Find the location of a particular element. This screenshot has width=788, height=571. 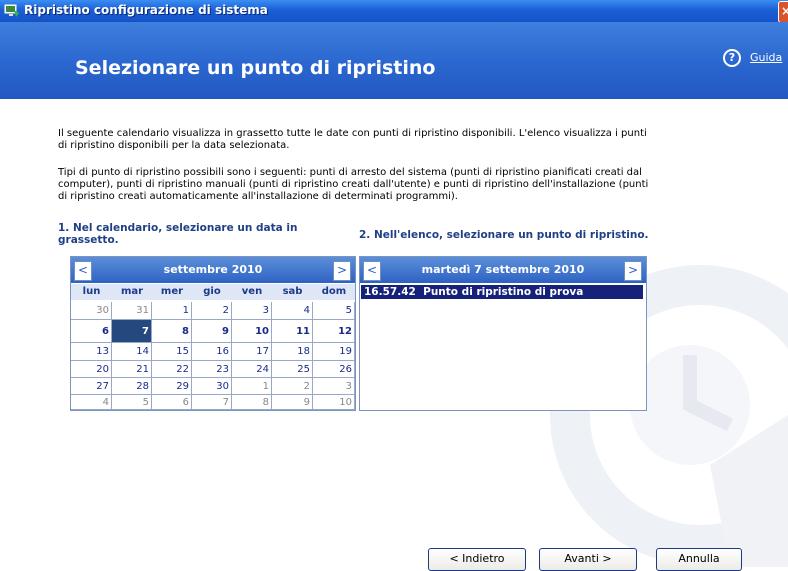

weekday-mer: mer is located at coordinates (172, 292).